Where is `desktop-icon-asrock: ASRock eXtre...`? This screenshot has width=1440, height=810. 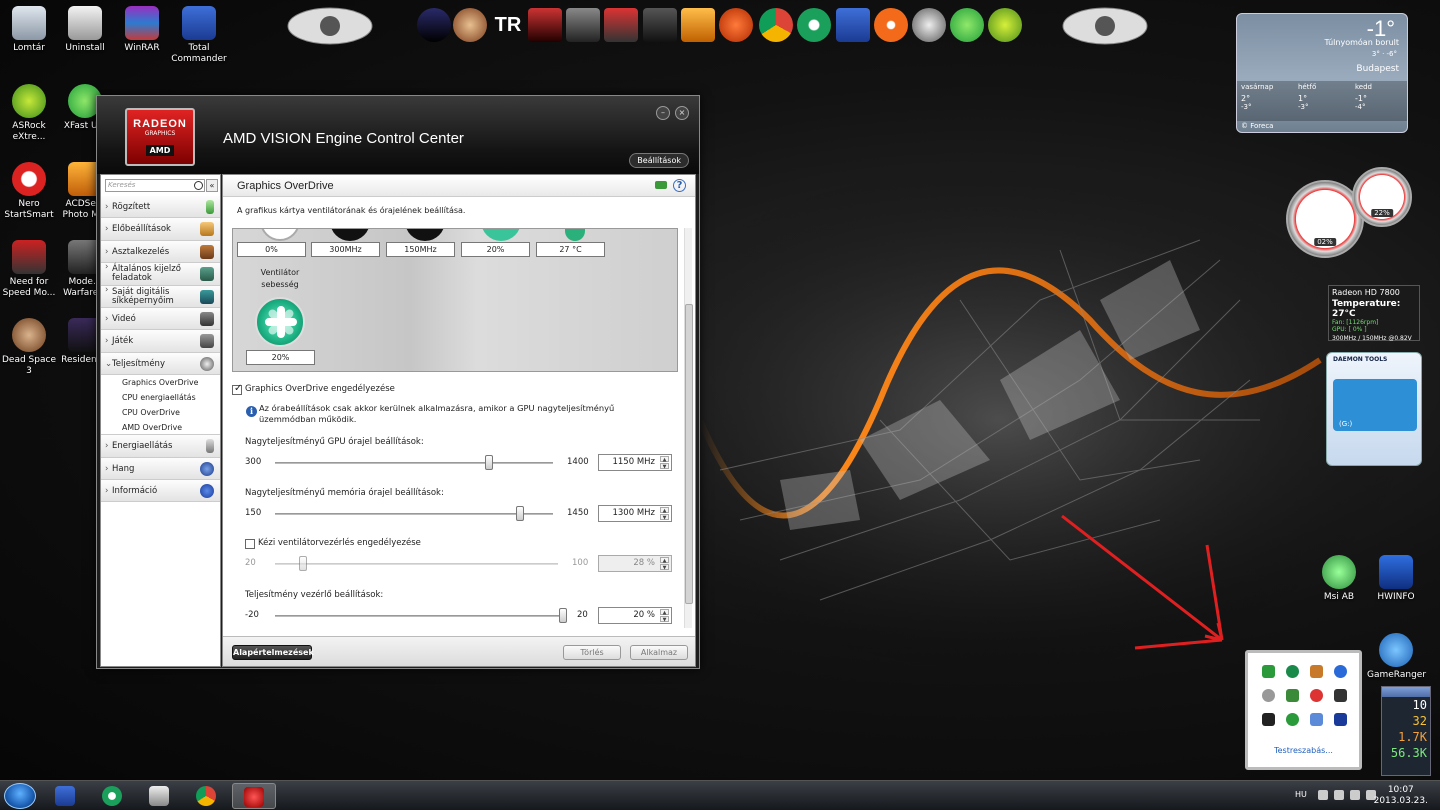 desktop-icon-asrock: ASRock eXtre... is located at coordinates (29, 113).